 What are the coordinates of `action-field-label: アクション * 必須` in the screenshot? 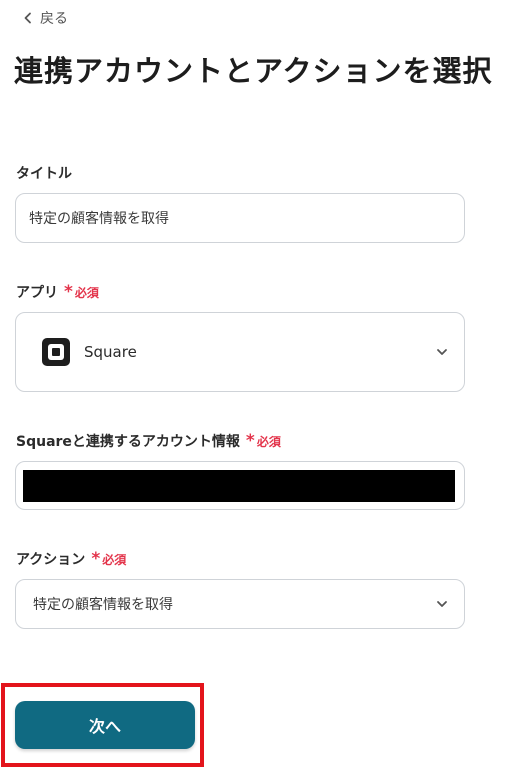 It's located at (71, 559).